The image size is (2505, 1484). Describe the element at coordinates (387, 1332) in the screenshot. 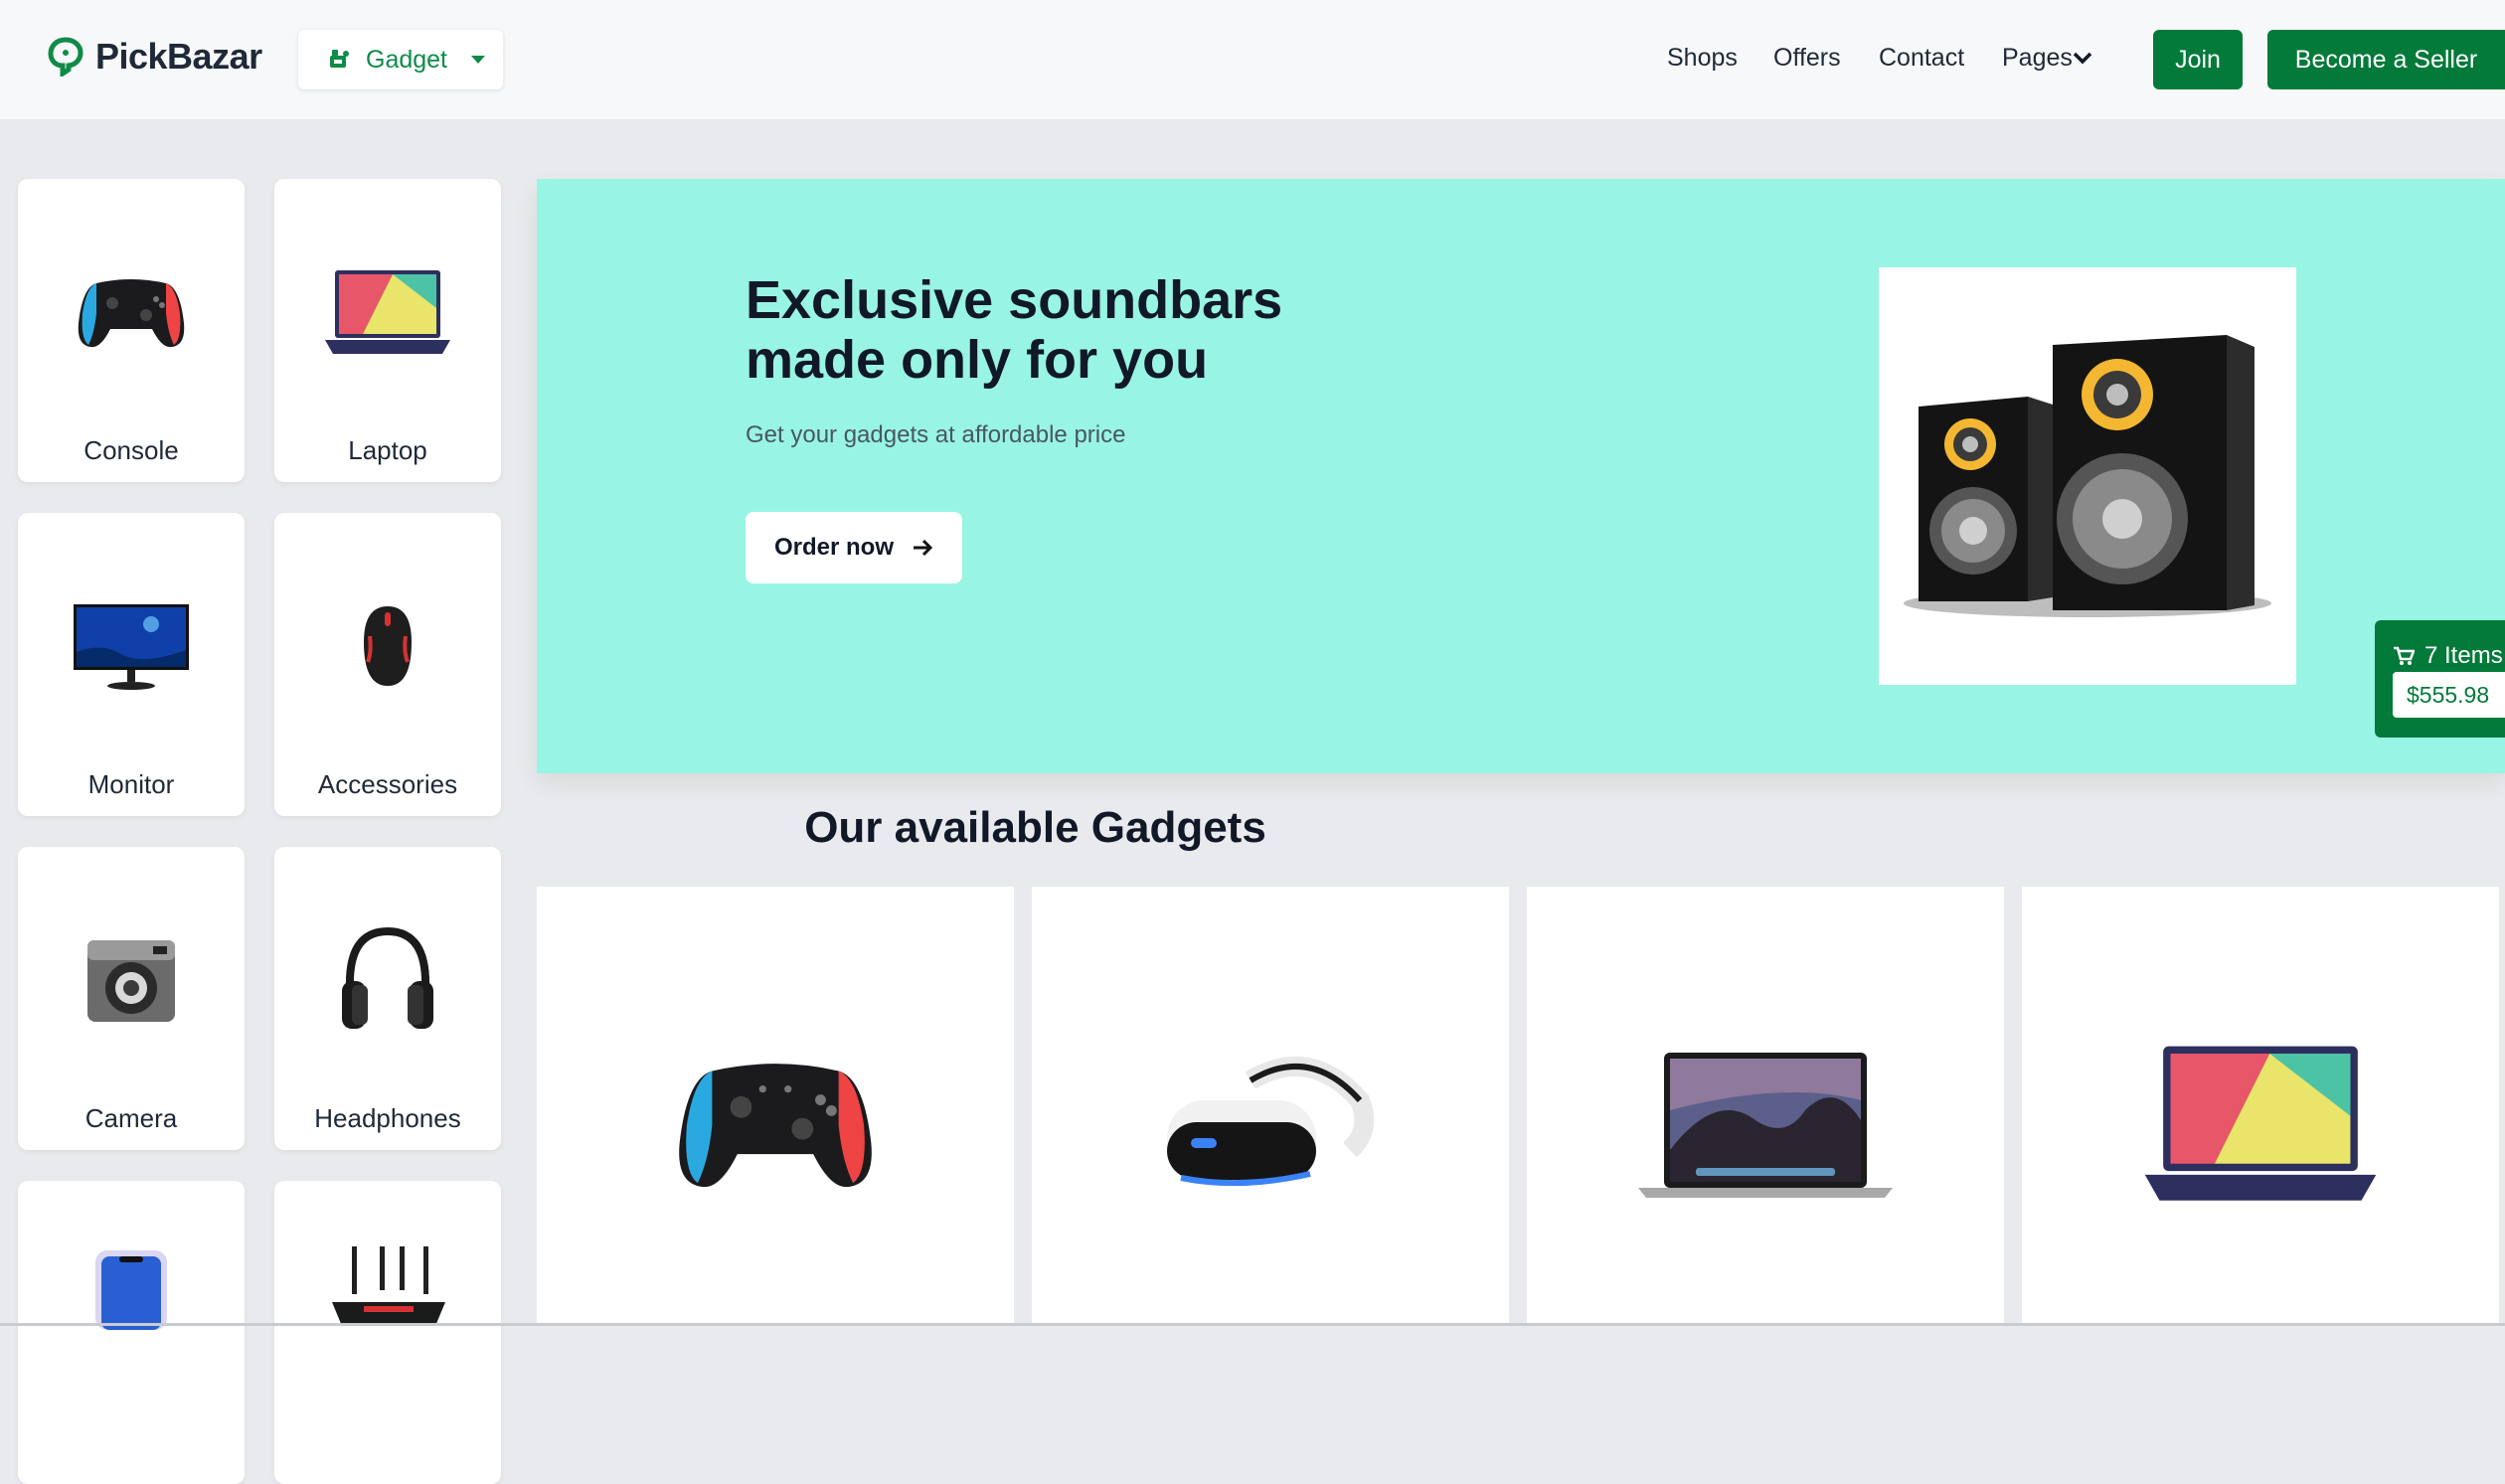

I see `category-router` at that location.